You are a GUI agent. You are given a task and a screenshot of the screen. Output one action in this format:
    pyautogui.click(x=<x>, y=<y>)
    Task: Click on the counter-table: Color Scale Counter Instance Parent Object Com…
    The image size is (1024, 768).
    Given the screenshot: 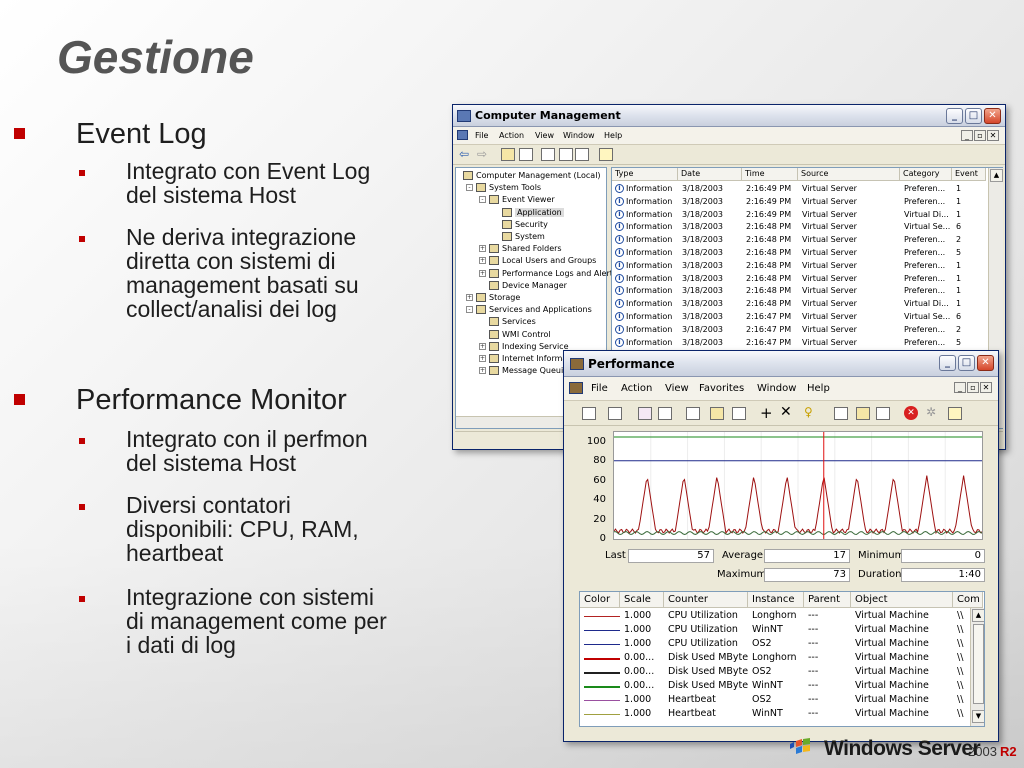 What is the action you would take?
    pyautogui.click(x=782, y=659)
    